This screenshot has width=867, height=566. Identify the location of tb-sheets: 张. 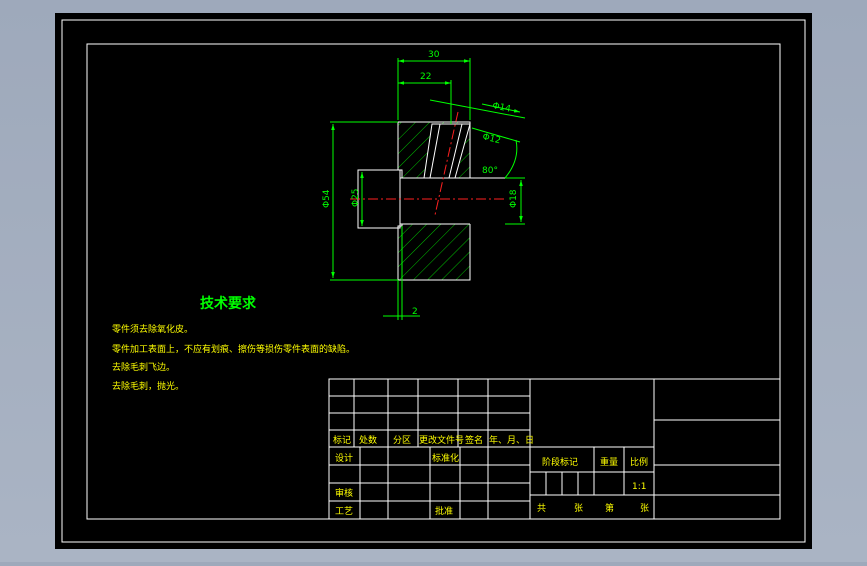
(578, 508).